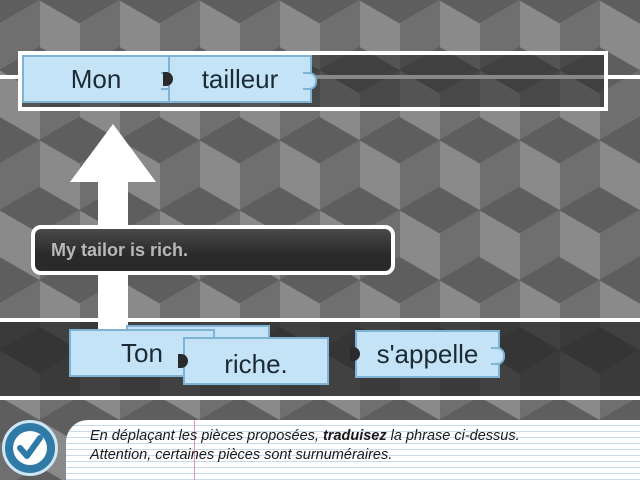  I want to click on footer-divider, so click(320, 398).